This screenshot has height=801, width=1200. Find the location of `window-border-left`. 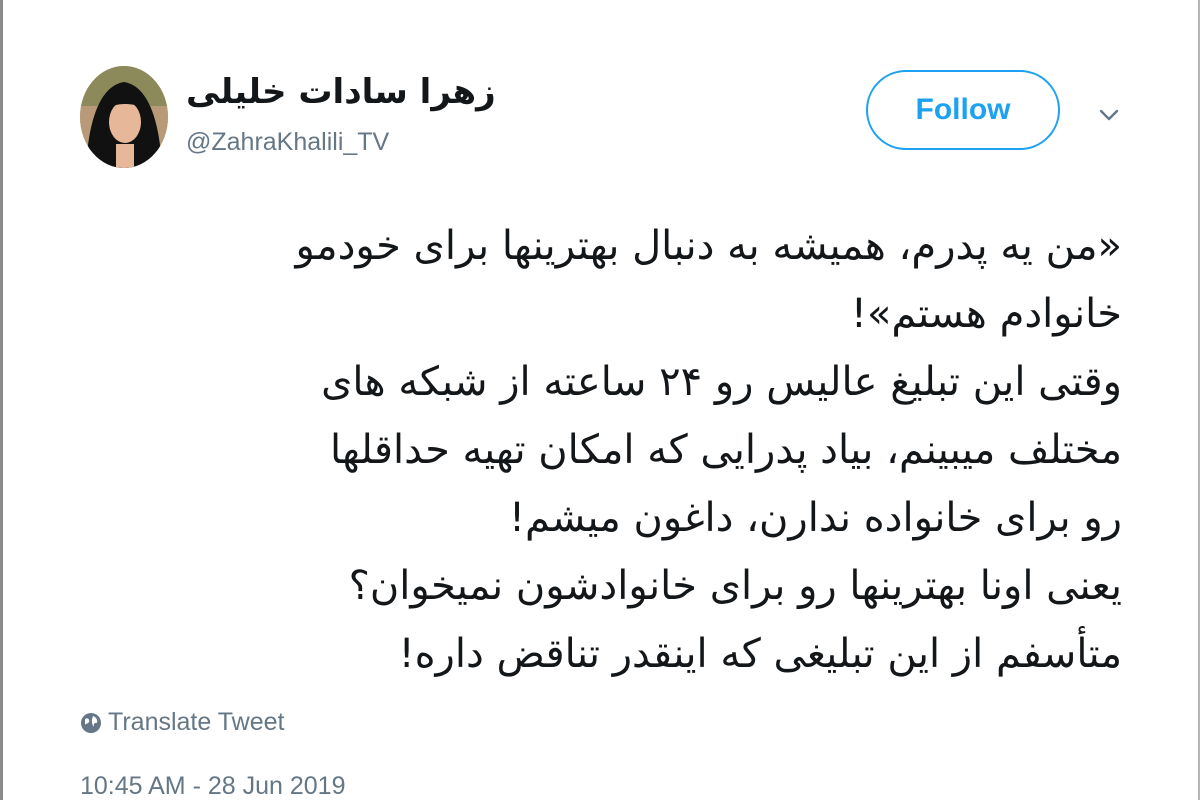

window-border-left is located at coordinates (1, 400).